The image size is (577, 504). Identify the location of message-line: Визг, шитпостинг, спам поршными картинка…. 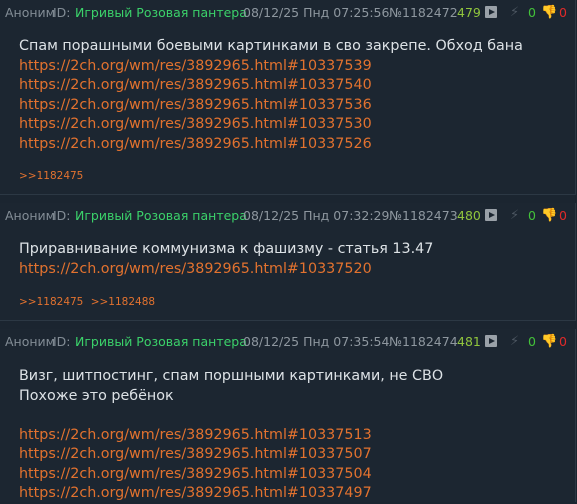
(231, 376).